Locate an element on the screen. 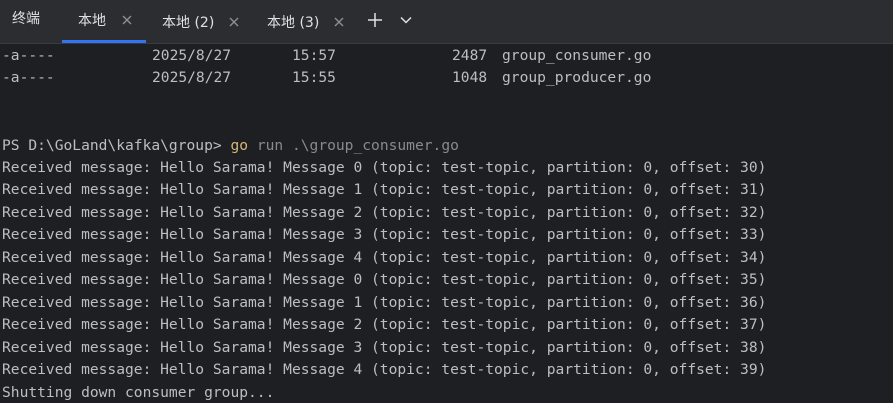 The height and width of the screenshot is (403, 893). new-tab-button is located at coordinates (375, 20).